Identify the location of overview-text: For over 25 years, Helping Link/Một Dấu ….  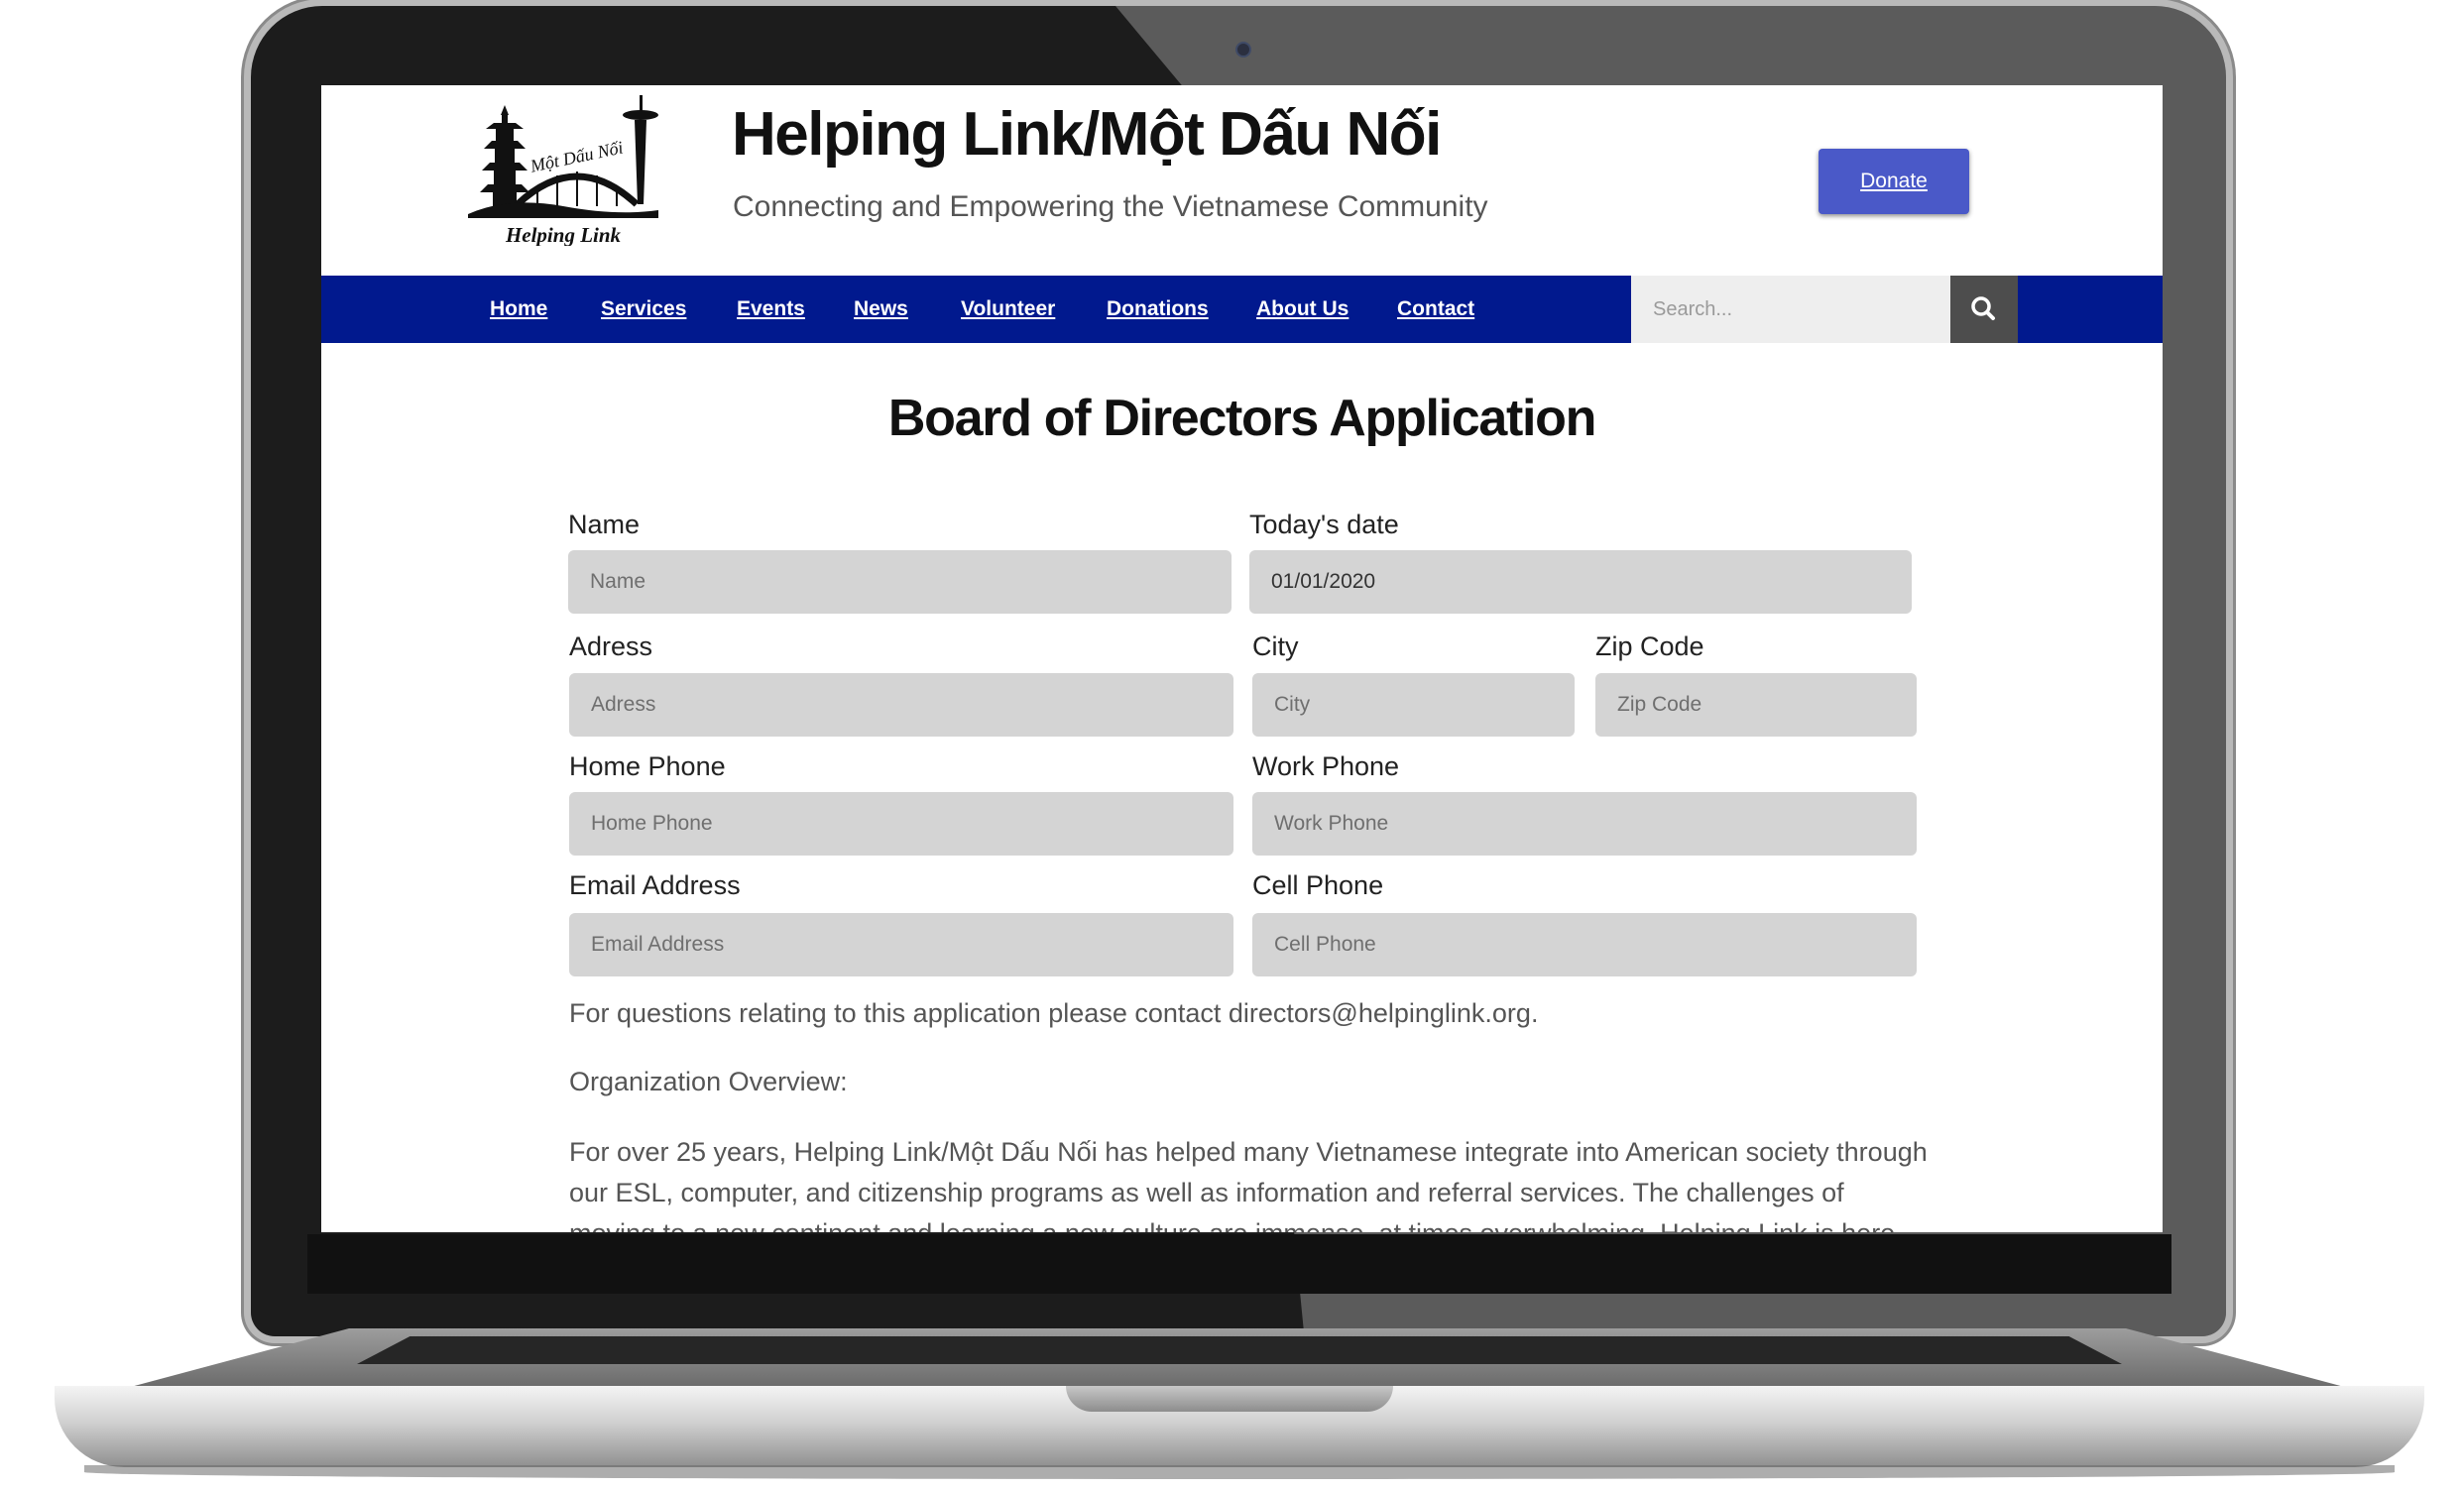
(1248, 1184).